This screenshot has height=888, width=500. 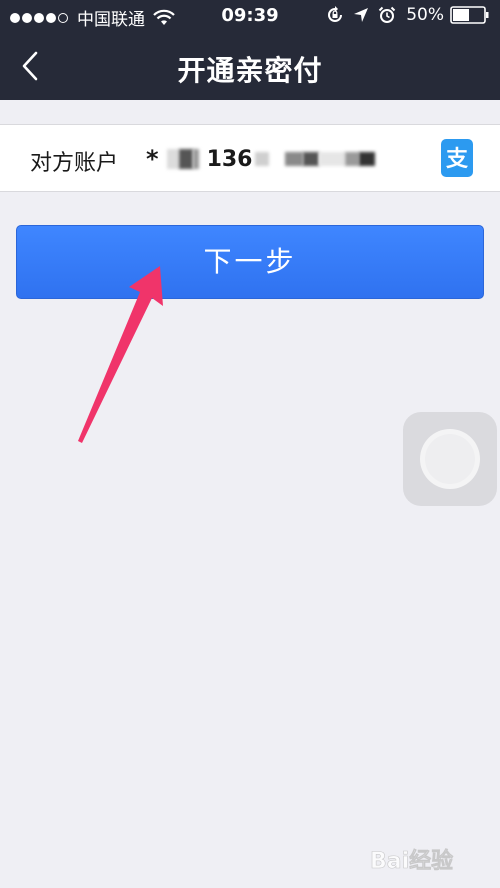 I want to click on alarm-icon, so click(x=387, y=14).